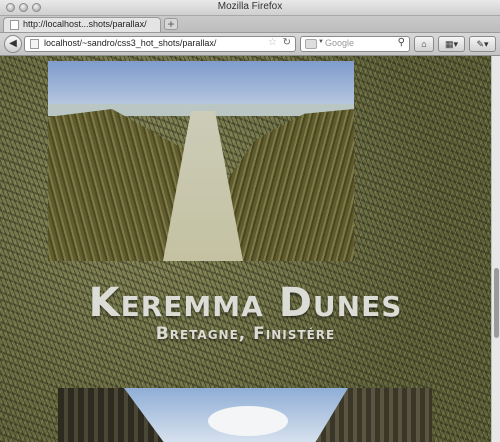 This screenshot has height=442, width=500. Describe the element at coordinates (245, 334) in the screenshot. I see `page-subtitle: Bretagne, Finistére` at that location.